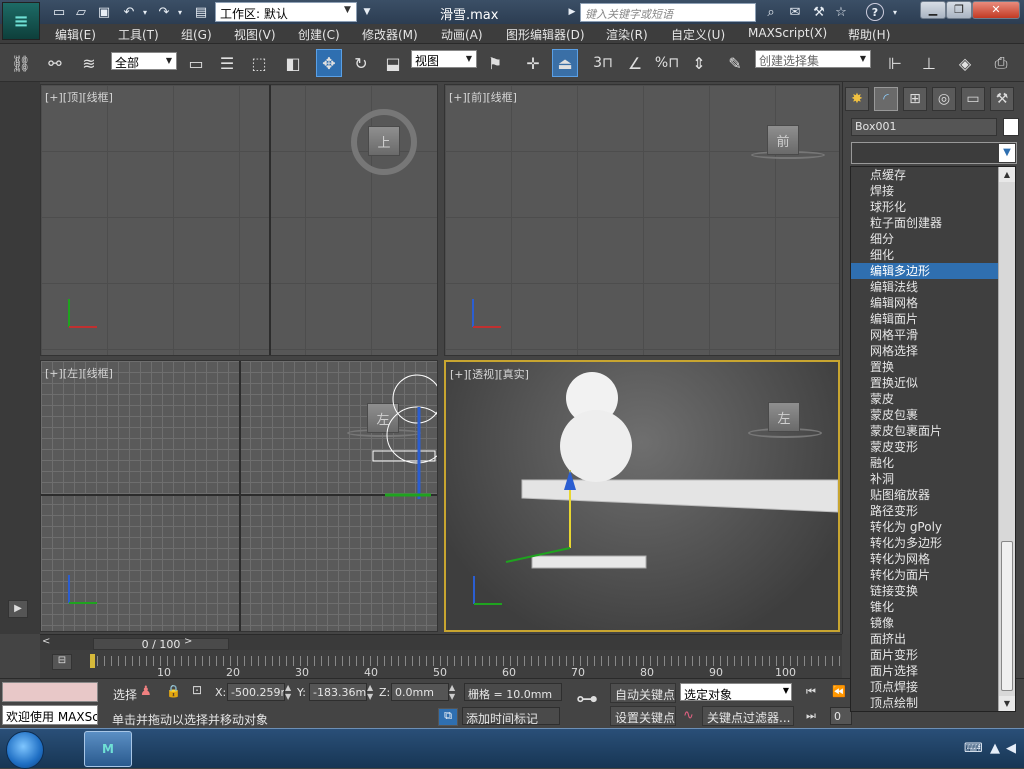 Image resolution: width=1024 pixels, height=769 pixels. I want to click on modifier-option: 编辑面片, so click(933, 319).